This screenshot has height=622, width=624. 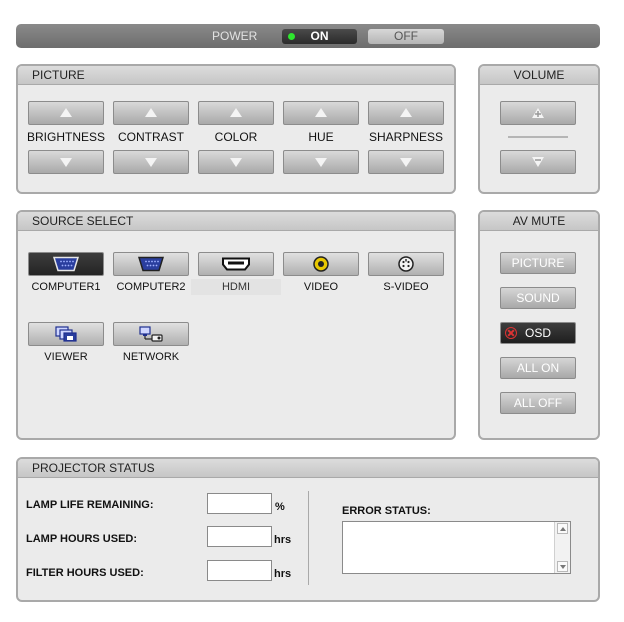 I want to click on sharpness-down-button, so click(x=406, y=162).